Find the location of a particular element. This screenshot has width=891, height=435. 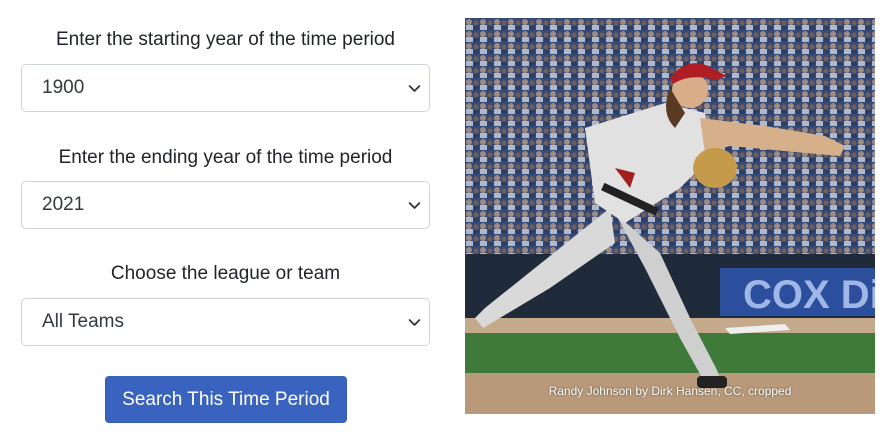

wall-advertisement: COX Di is located at coordinates (809, 295).